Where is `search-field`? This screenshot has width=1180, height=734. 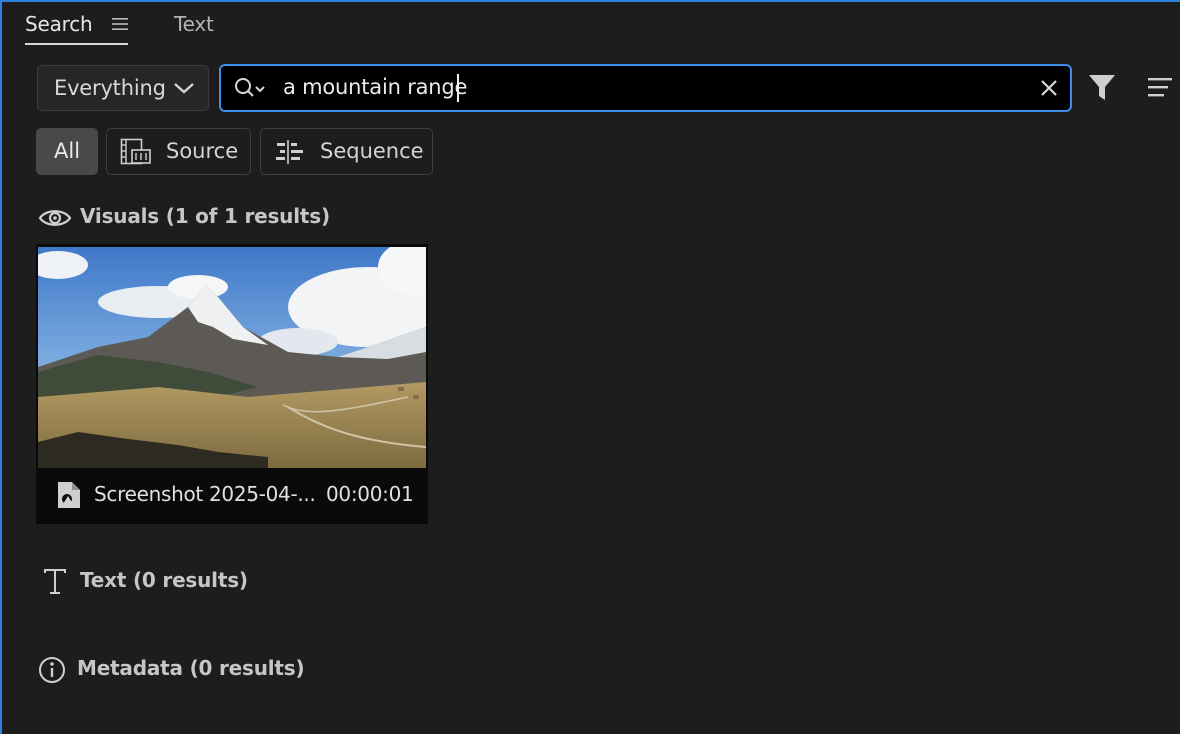 search-field is located at coordinates (645, 88).